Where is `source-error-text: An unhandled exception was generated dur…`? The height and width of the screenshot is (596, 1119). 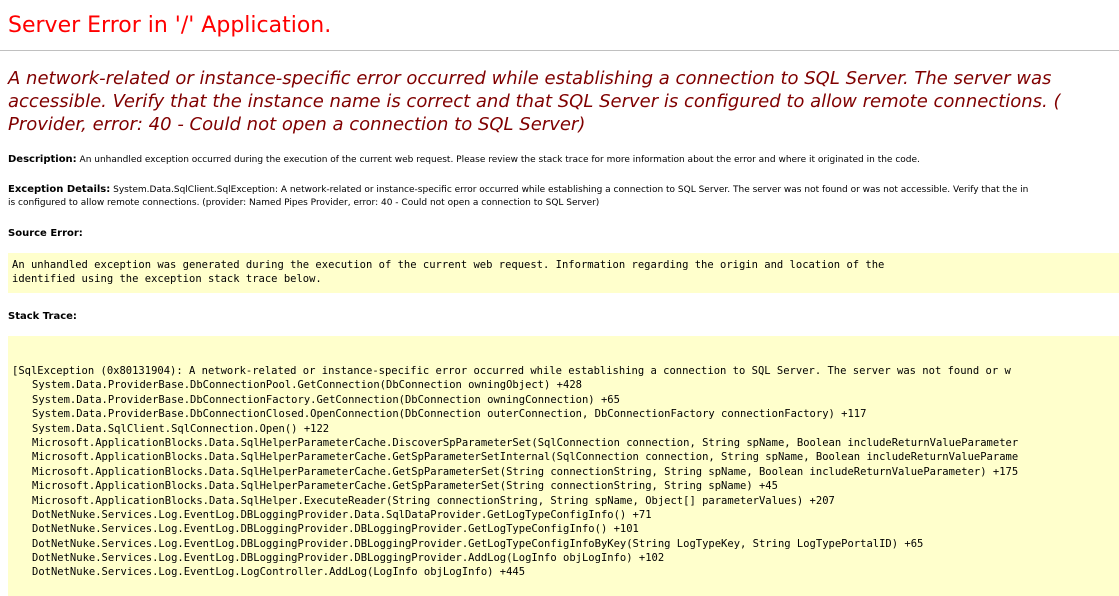
source-error-text: An unhandled exception was generated dur… is located at coordinates (563, 270).